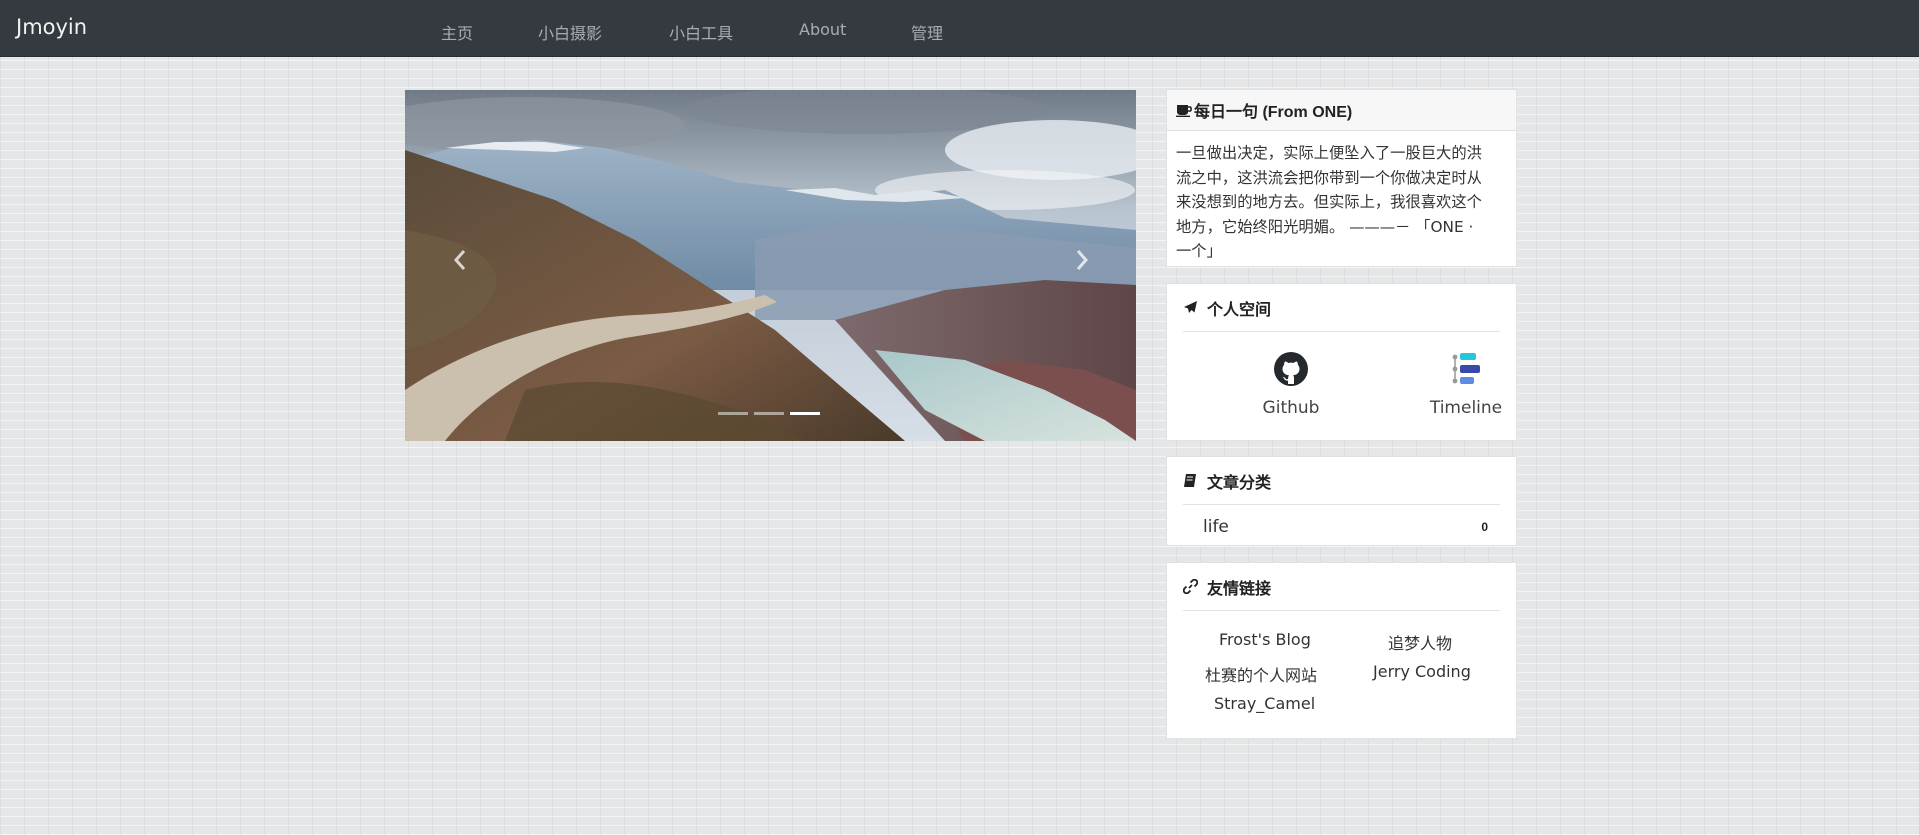 The height and width of the screenshot is (835, 1919). I want to click on category-count-badge: 0, so click(1484, 527).